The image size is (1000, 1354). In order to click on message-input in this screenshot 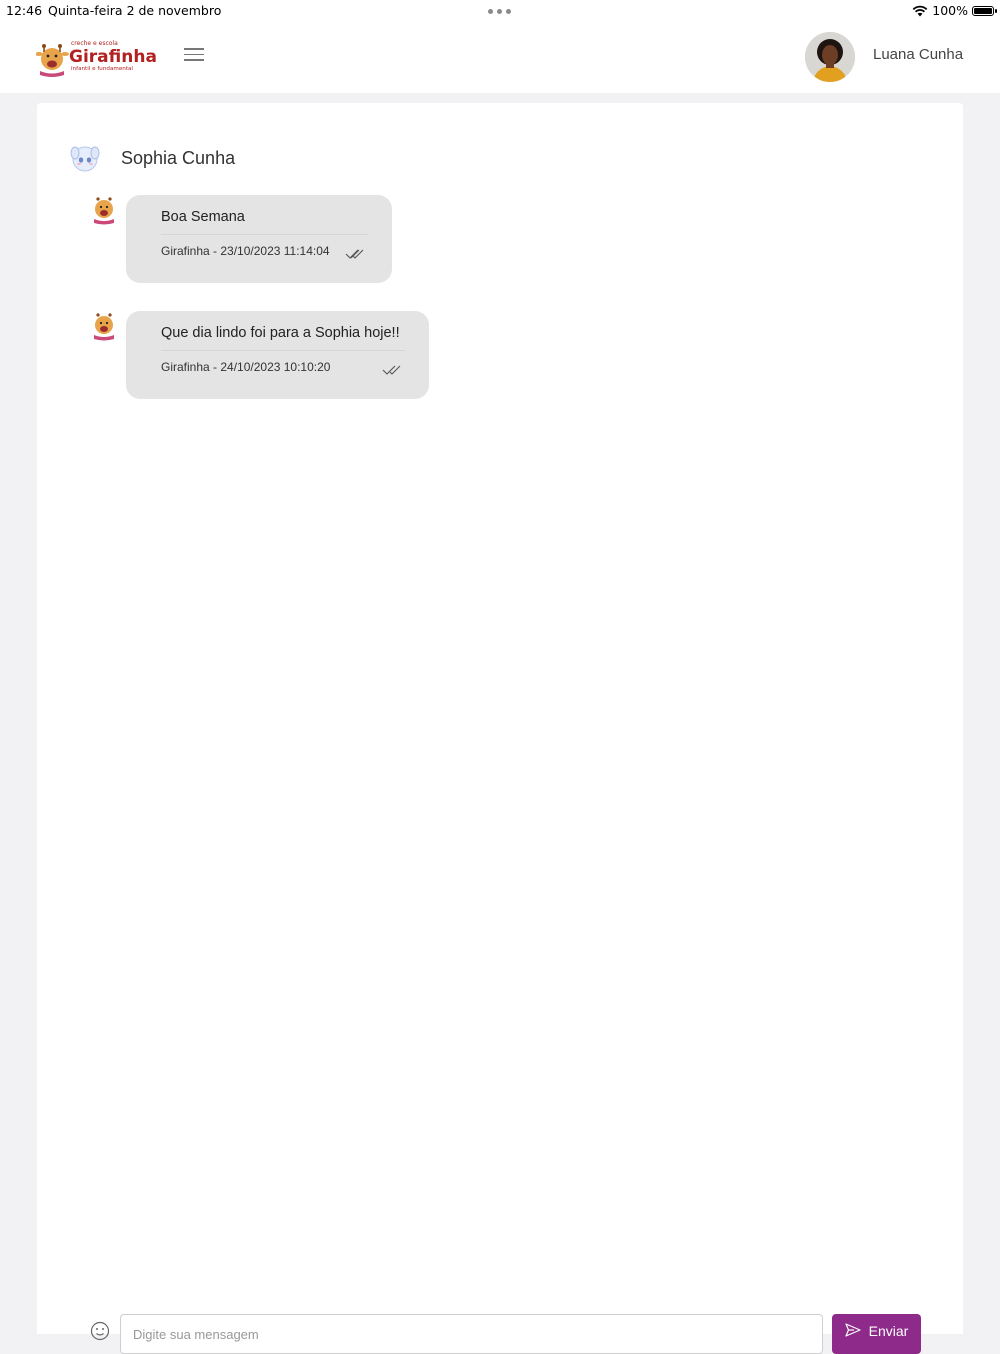, I will do `click(471, 1334)`.